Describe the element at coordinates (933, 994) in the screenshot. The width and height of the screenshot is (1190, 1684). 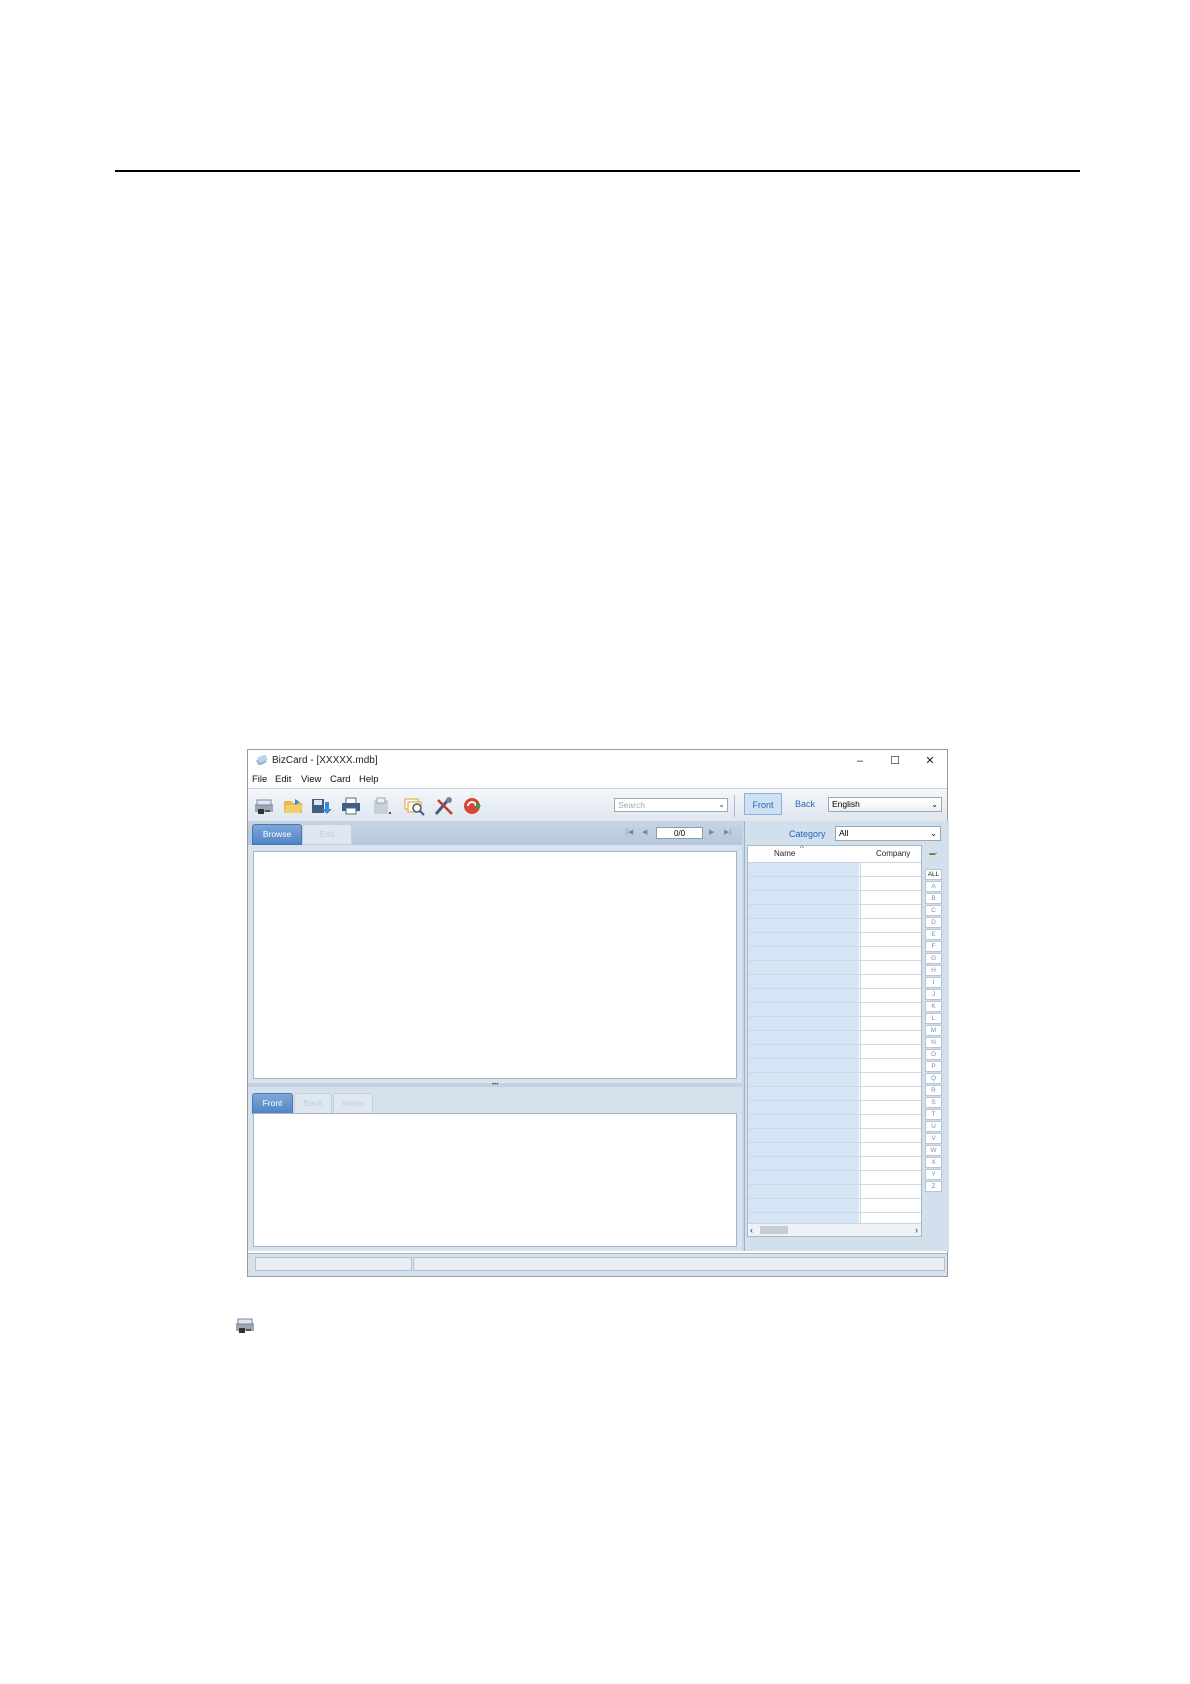
I see `alpha-index-j: J` at that location.